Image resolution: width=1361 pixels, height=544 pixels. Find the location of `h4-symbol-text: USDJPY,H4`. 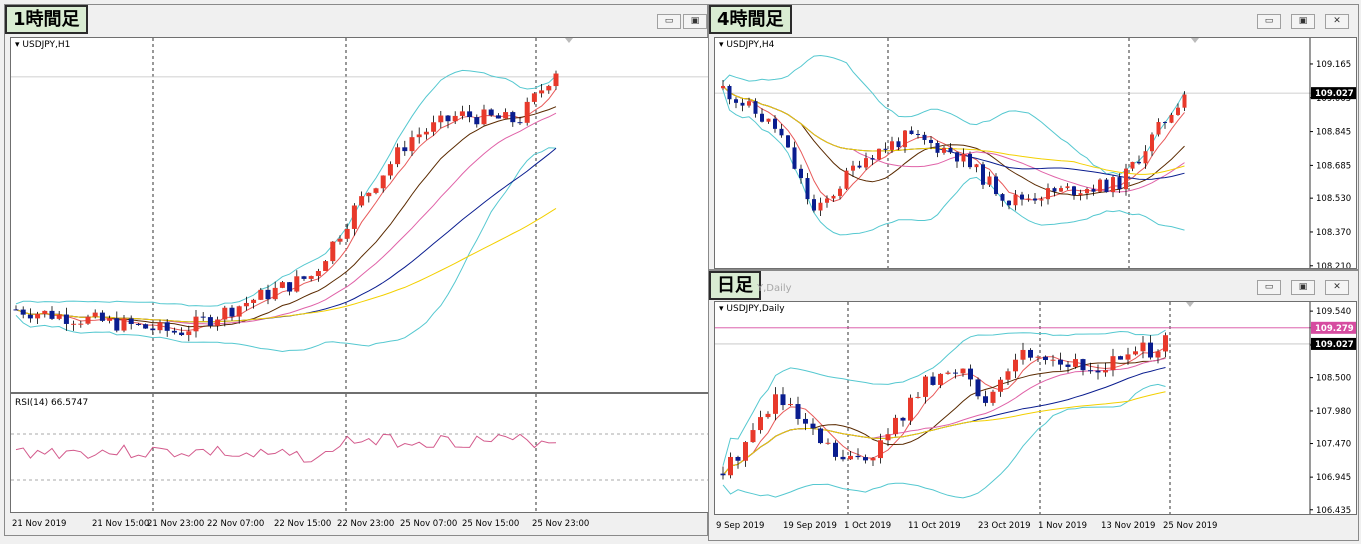

h4-symbol-text: USDJPY,H4 is located at coordinates (750, 45).